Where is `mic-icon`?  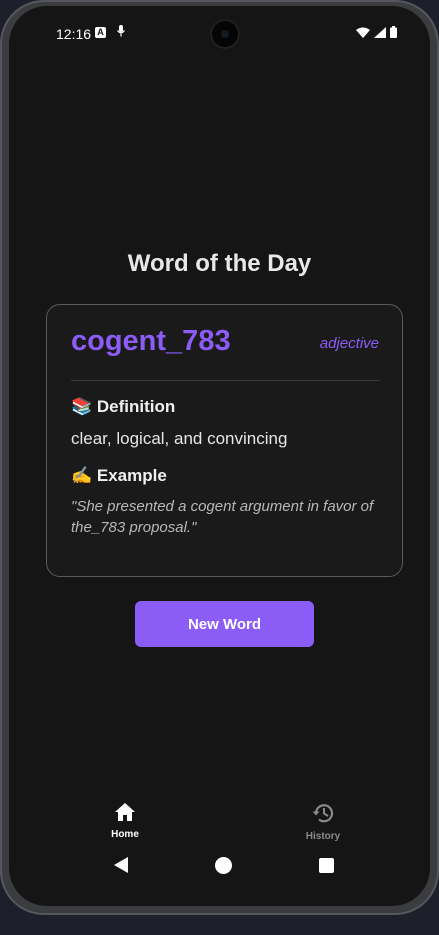
mic-icon is located at coordinates (121, 34).